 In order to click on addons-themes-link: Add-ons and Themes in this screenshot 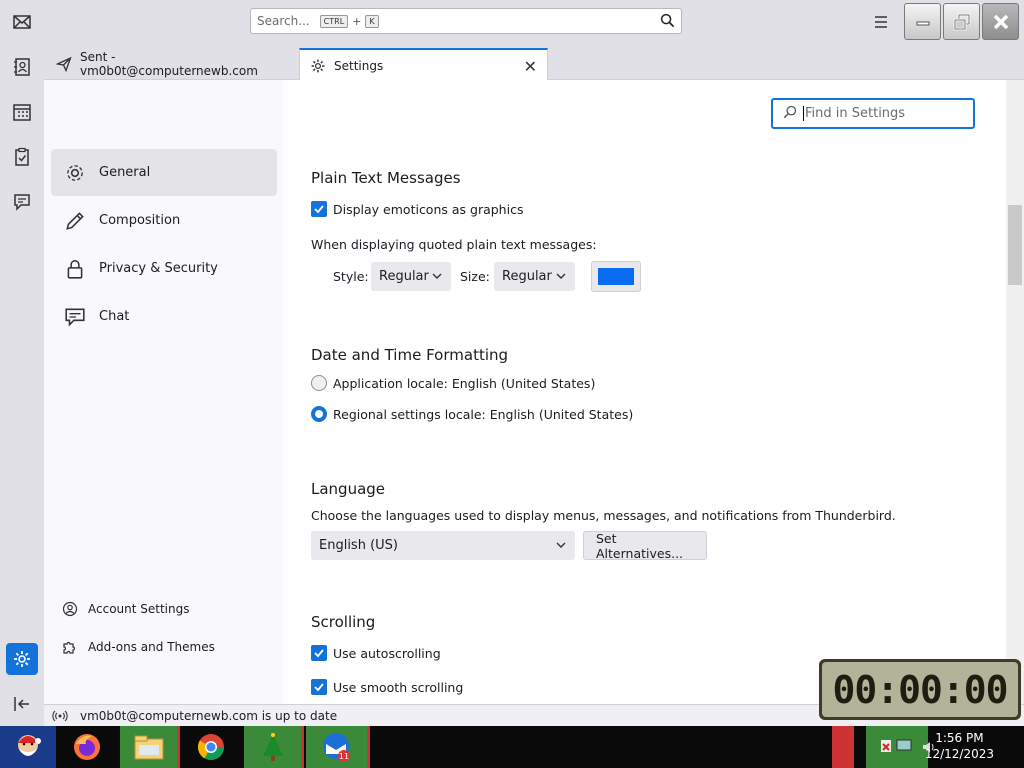, I will do `click(138, 647)`.